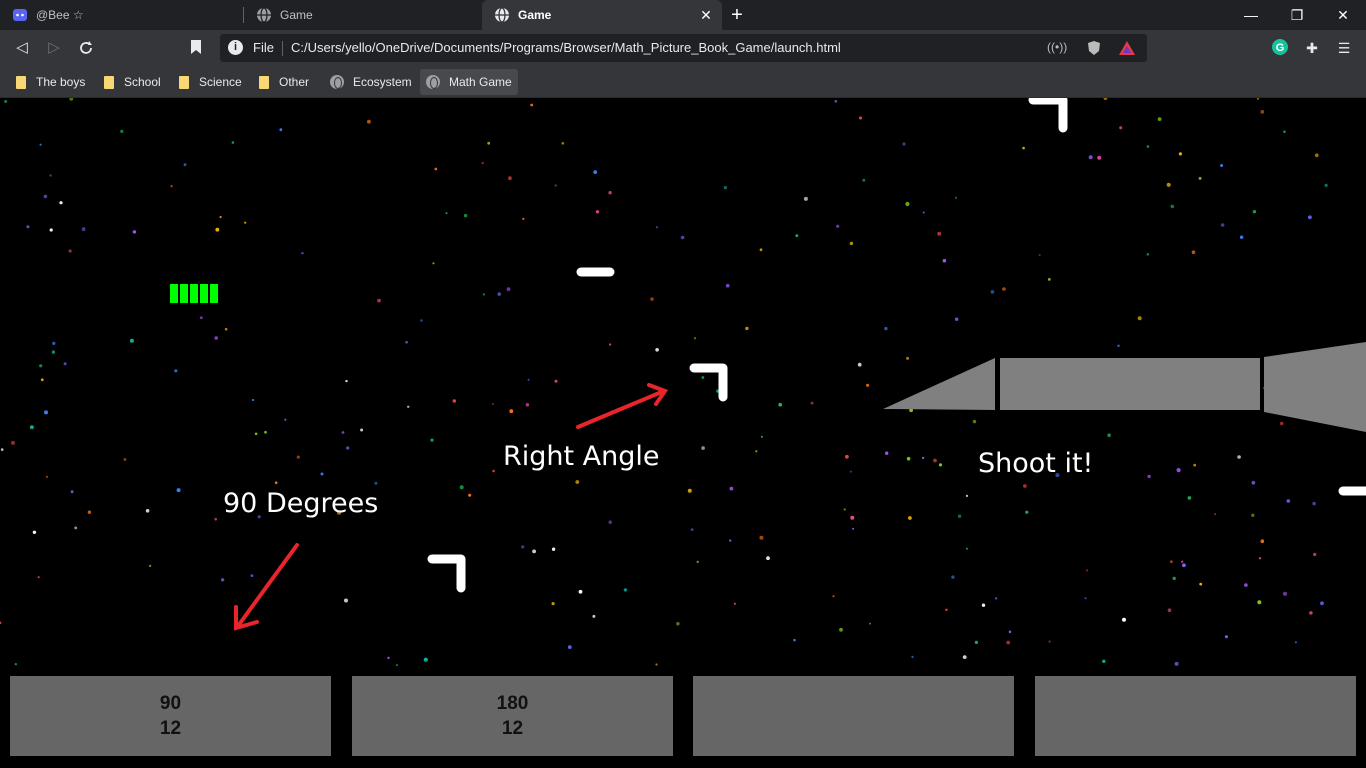 The height and width of the screenshot is (768, 1366). I want to click on forward-icon: ▷, so click(54, 48).